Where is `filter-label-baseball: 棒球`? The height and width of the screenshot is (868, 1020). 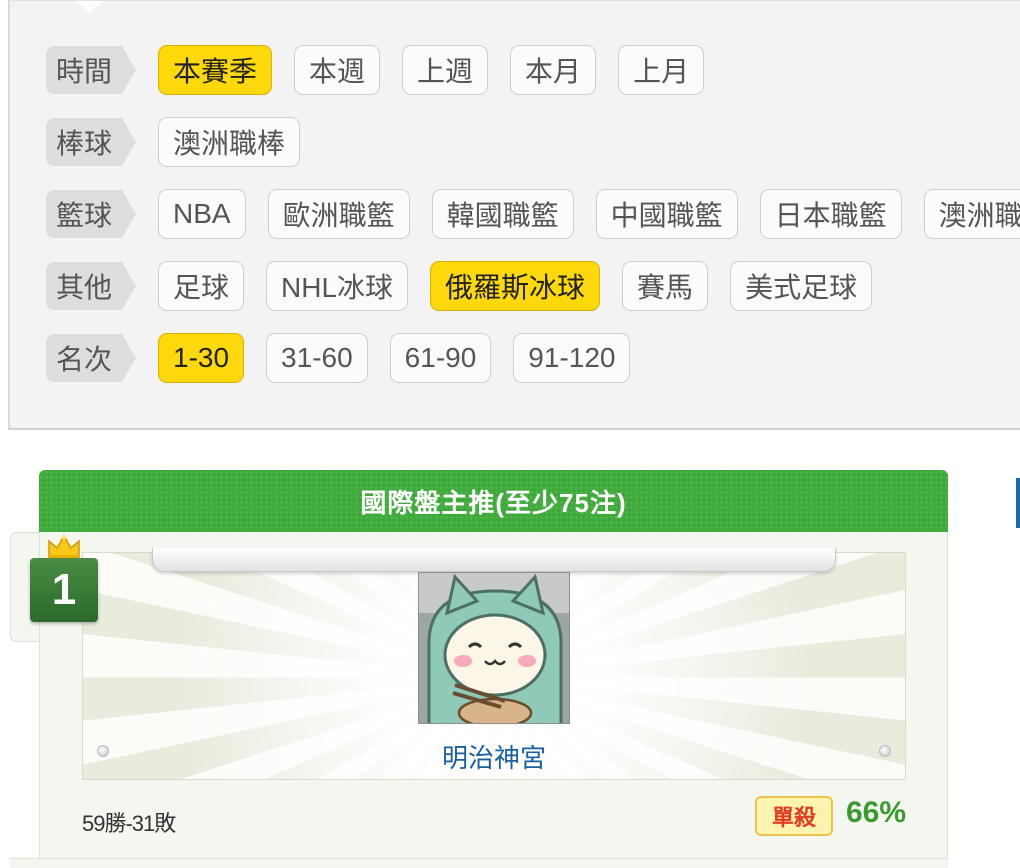 filter-label-baseball: 棒球 is located at coordinates (91, 142).